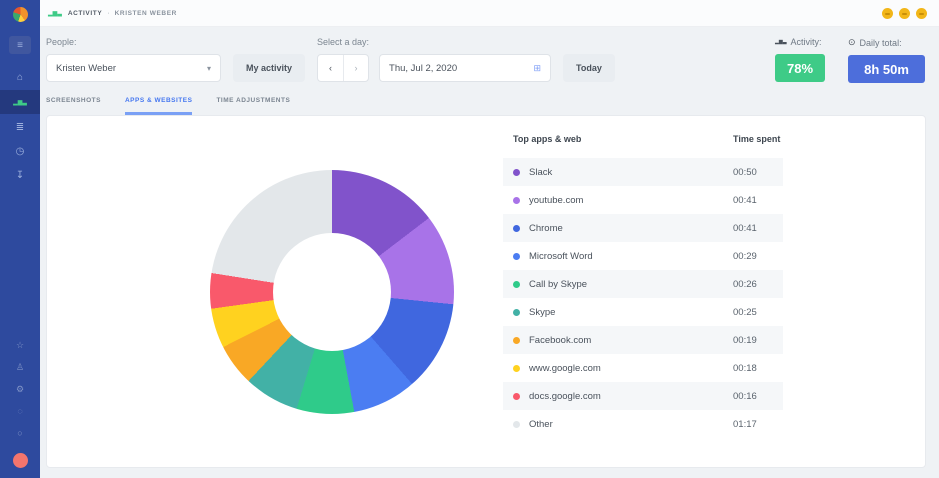 The height and width of the screenshot is (478, 939). I want to click on sidebar-nav-top: ⌂ ▂▆▃ ≣ ◷ ↧, so click(20, 127).